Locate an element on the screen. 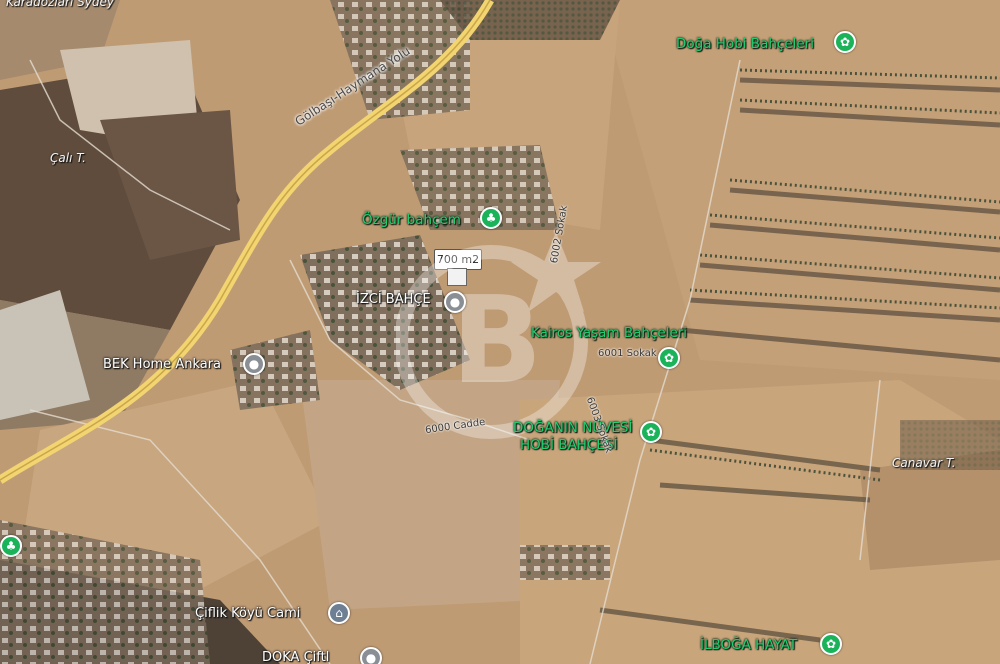 The height and width of the screenshot is (664, 1000). mosque-icon: ⌂ is located at coordinates (339, 613).